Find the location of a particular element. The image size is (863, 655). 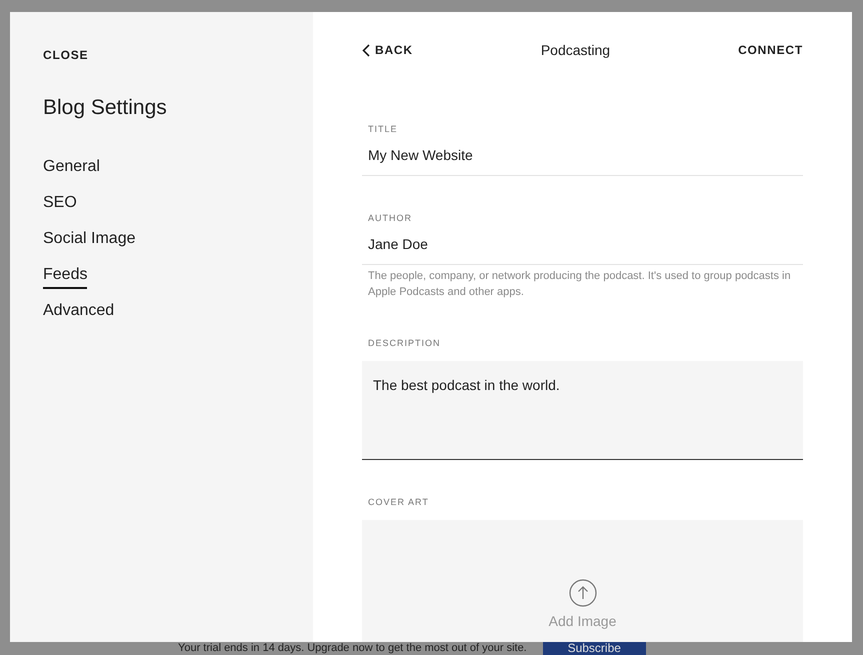

text-field: My New Website is located at coordinates (582, 162).